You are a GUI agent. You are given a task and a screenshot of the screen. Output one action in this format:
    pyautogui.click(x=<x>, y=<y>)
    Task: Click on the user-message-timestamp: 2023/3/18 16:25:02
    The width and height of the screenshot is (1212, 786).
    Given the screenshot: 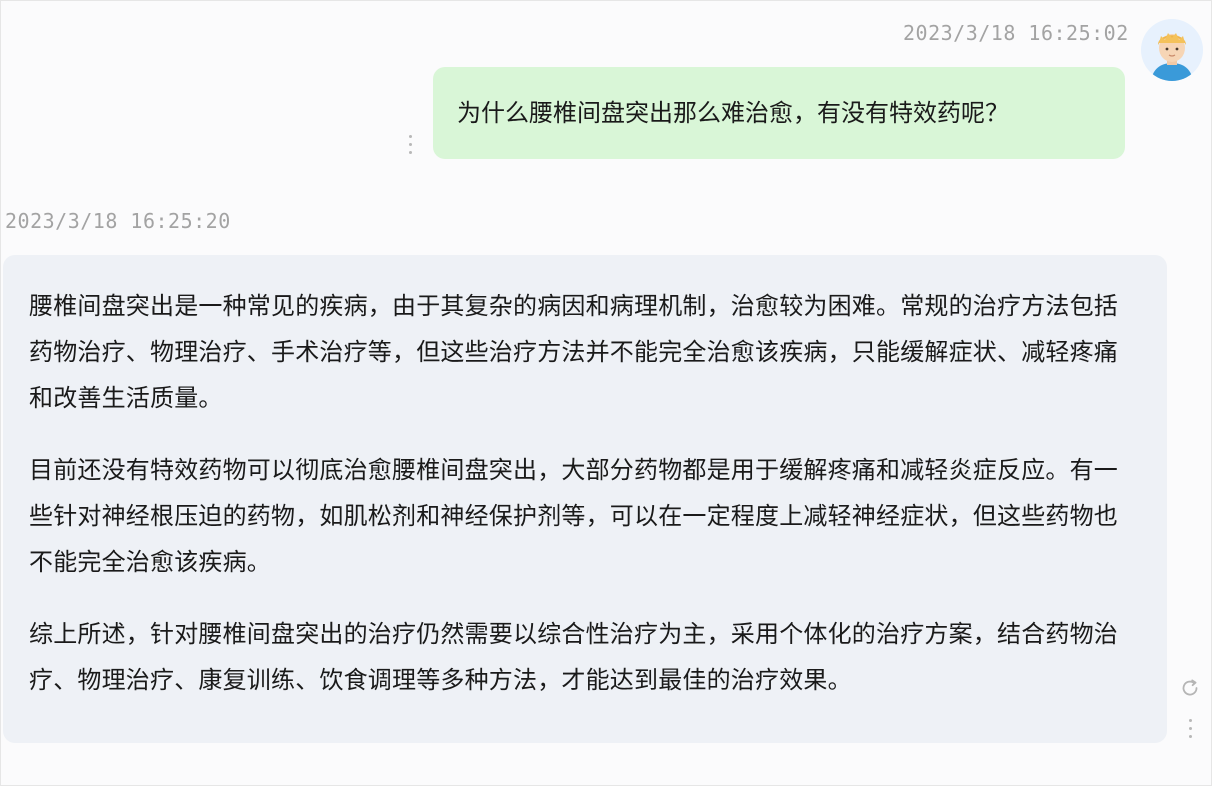 What is the action you would take?
    pyautogui.click(x=1016, y=33)
    